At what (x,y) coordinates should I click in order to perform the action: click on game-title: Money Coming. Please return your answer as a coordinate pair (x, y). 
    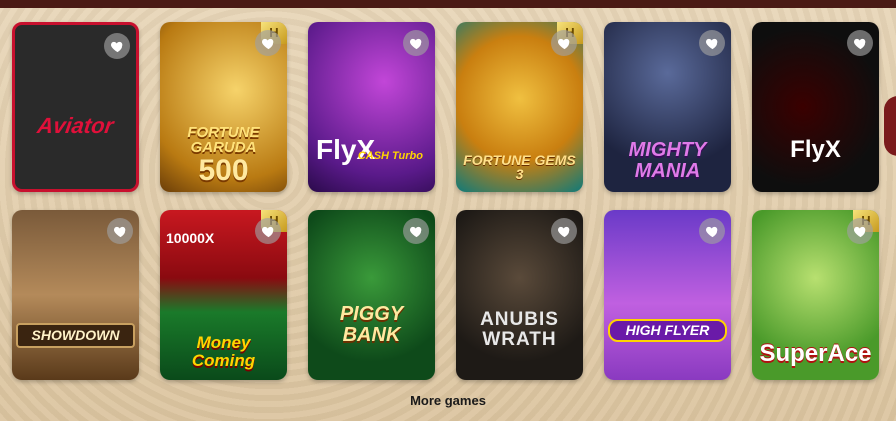
    Looking at the image, I should click on (223, 352).